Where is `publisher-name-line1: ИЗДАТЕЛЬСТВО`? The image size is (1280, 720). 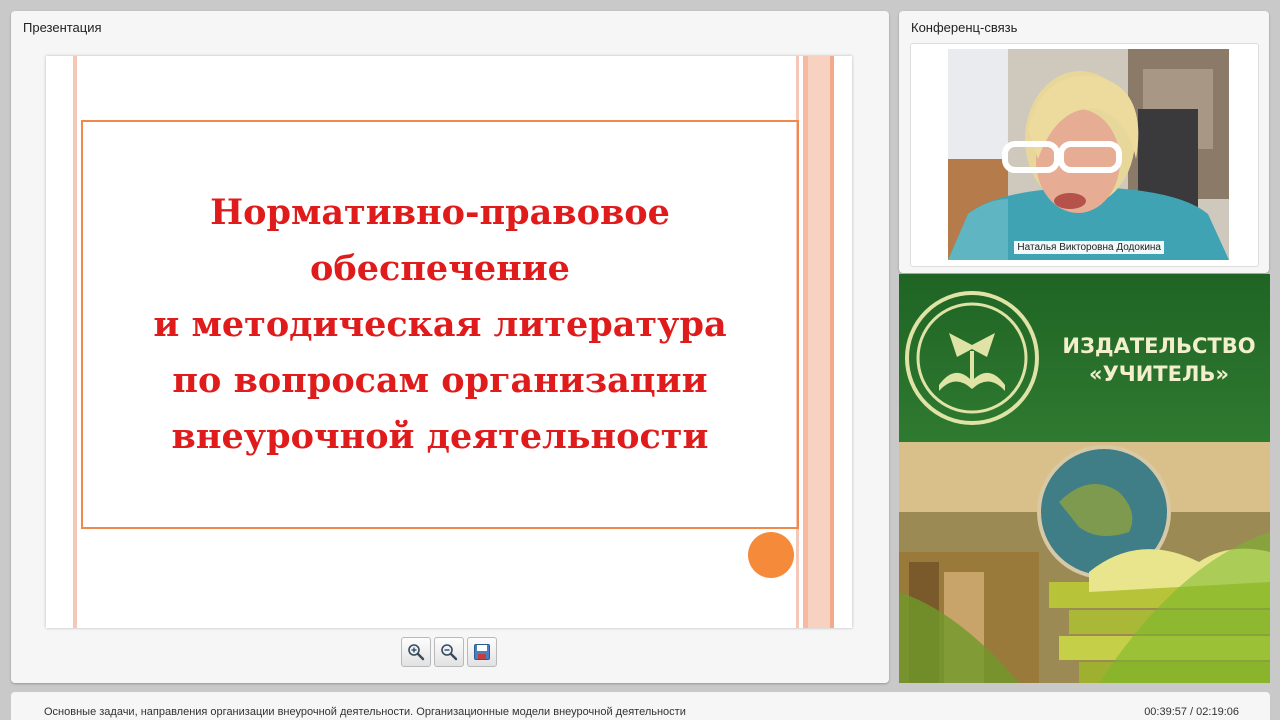
publisher-name-line1: ИЗДАТЕЛЬСТВО is located at coordinates (1159, 346).